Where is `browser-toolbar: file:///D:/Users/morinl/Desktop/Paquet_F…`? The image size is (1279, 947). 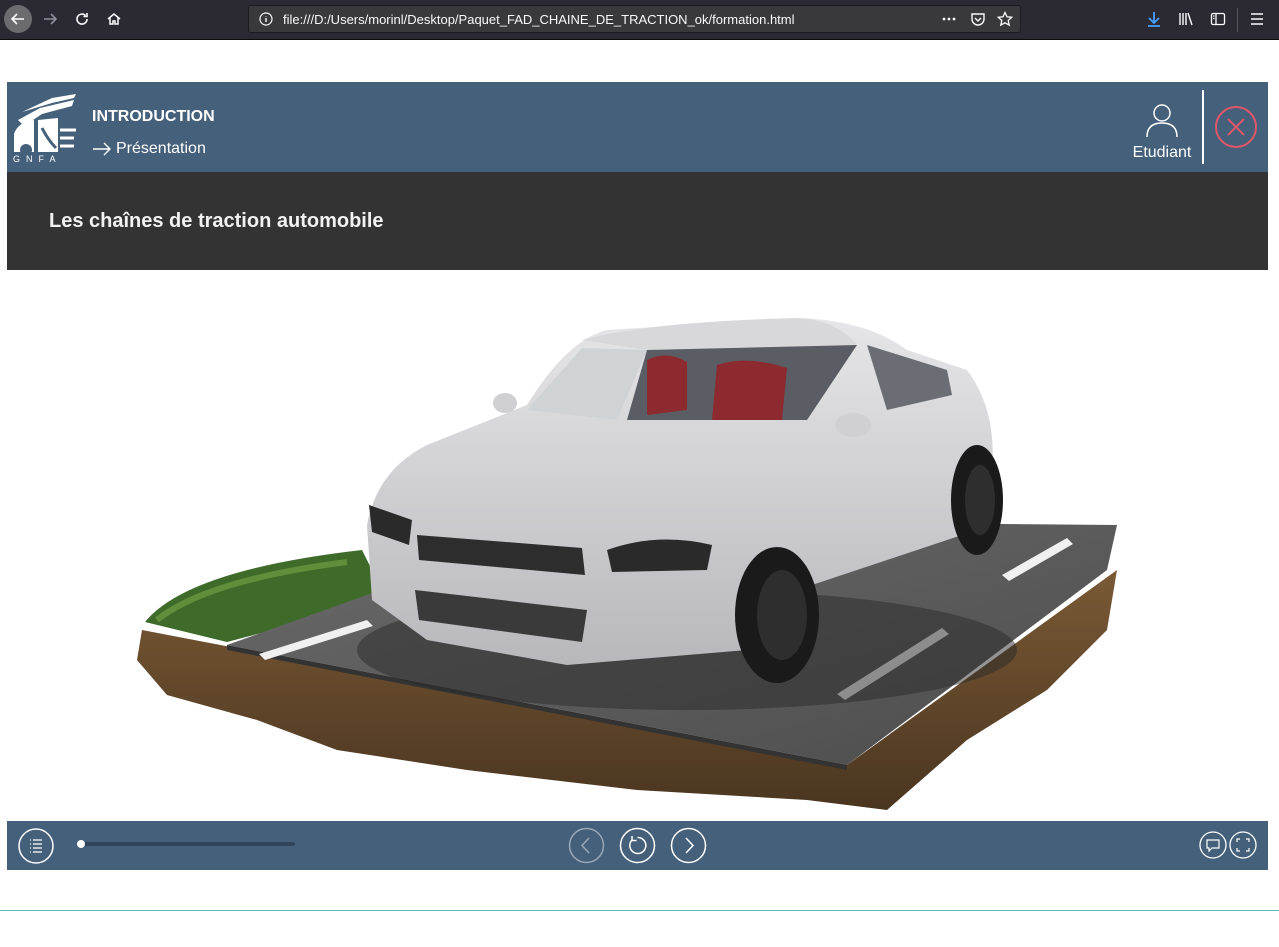 browser-toolbar: file:///D:/Users/morinl/Desktop/Paquet_F… is located at coordinates (639, 20).